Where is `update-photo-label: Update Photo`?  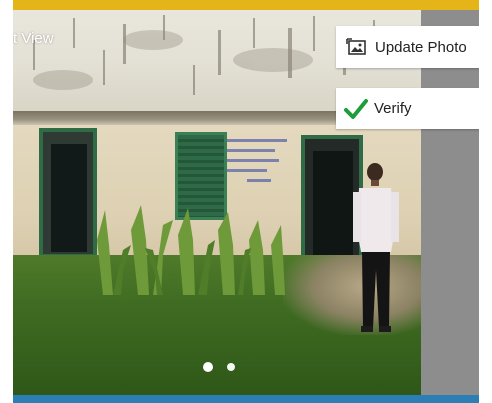 update-photo-label: Update Photo is located at coordinates (421, 47).